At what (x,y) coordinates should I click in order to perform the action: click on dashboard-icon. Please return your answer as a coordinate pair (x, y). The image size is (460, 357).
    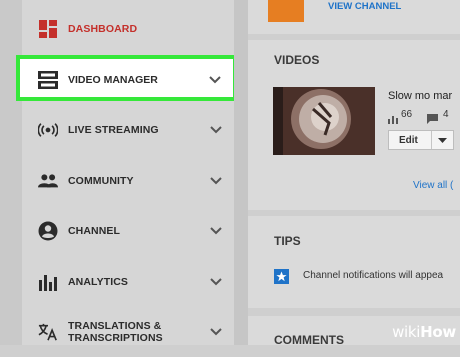
    Looking at the image, I should click on (48, 29).